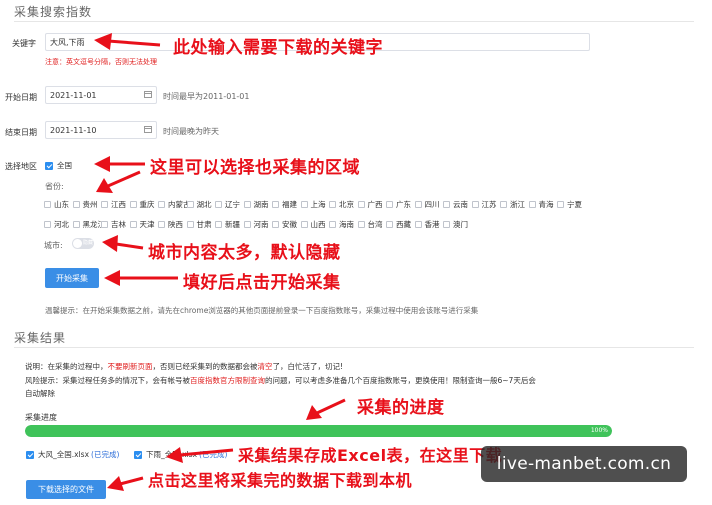 The width and height of the screenshot is (712, 505). I want to click on annotation-start: 填好后点击开始采集, so click(262, 283).